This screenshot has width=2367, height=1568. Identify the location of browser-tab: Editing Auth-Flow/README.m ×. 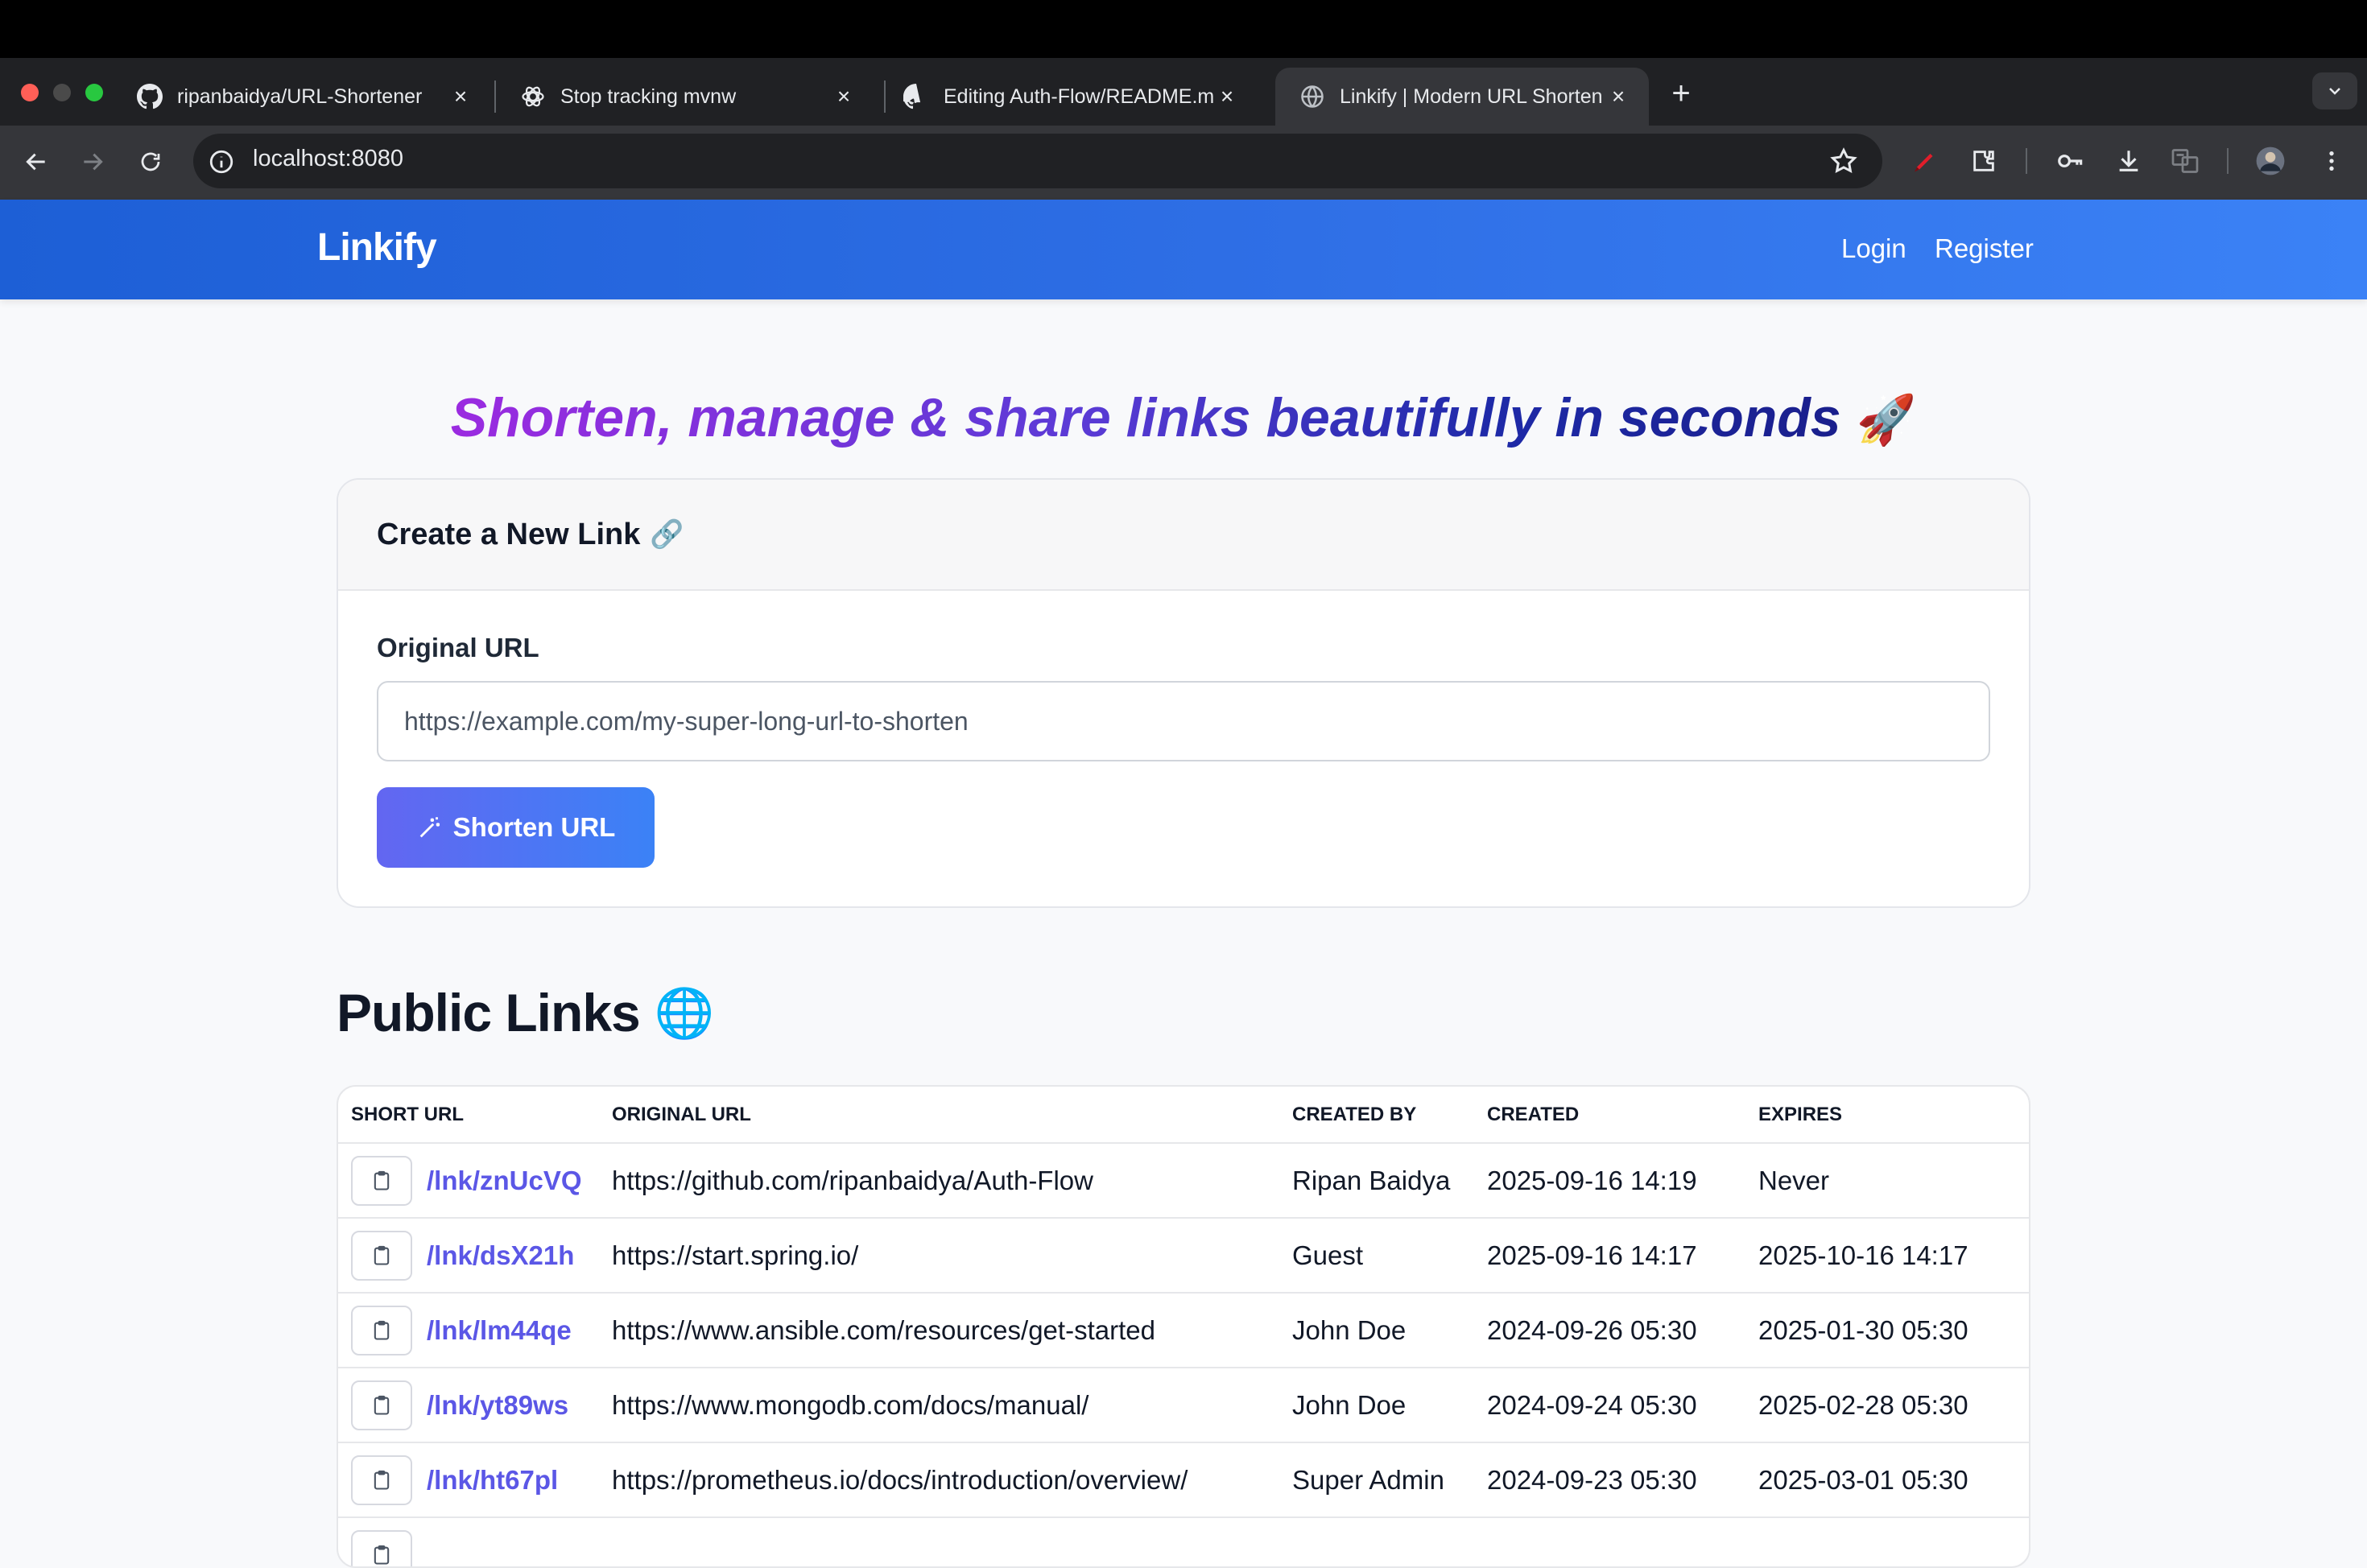
(1068, 97).